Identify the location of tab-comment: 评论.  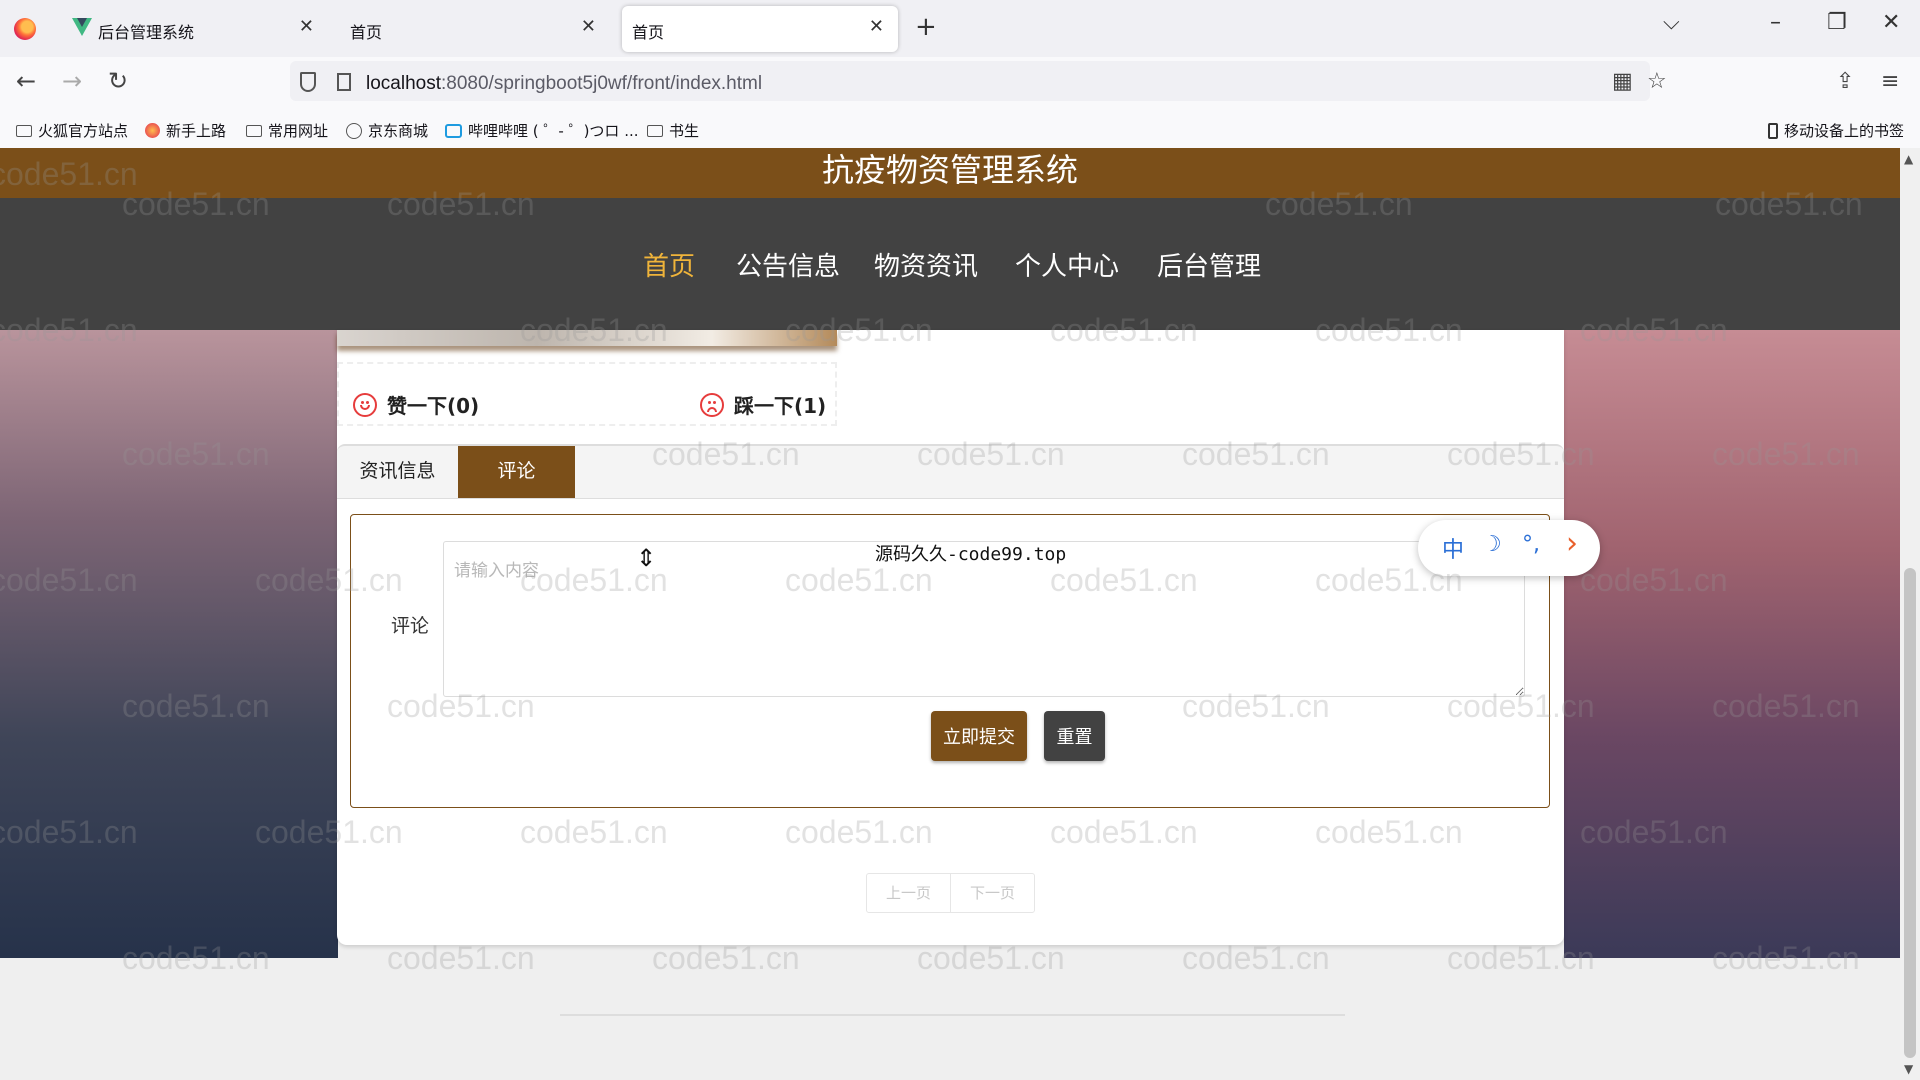
(516, 472).